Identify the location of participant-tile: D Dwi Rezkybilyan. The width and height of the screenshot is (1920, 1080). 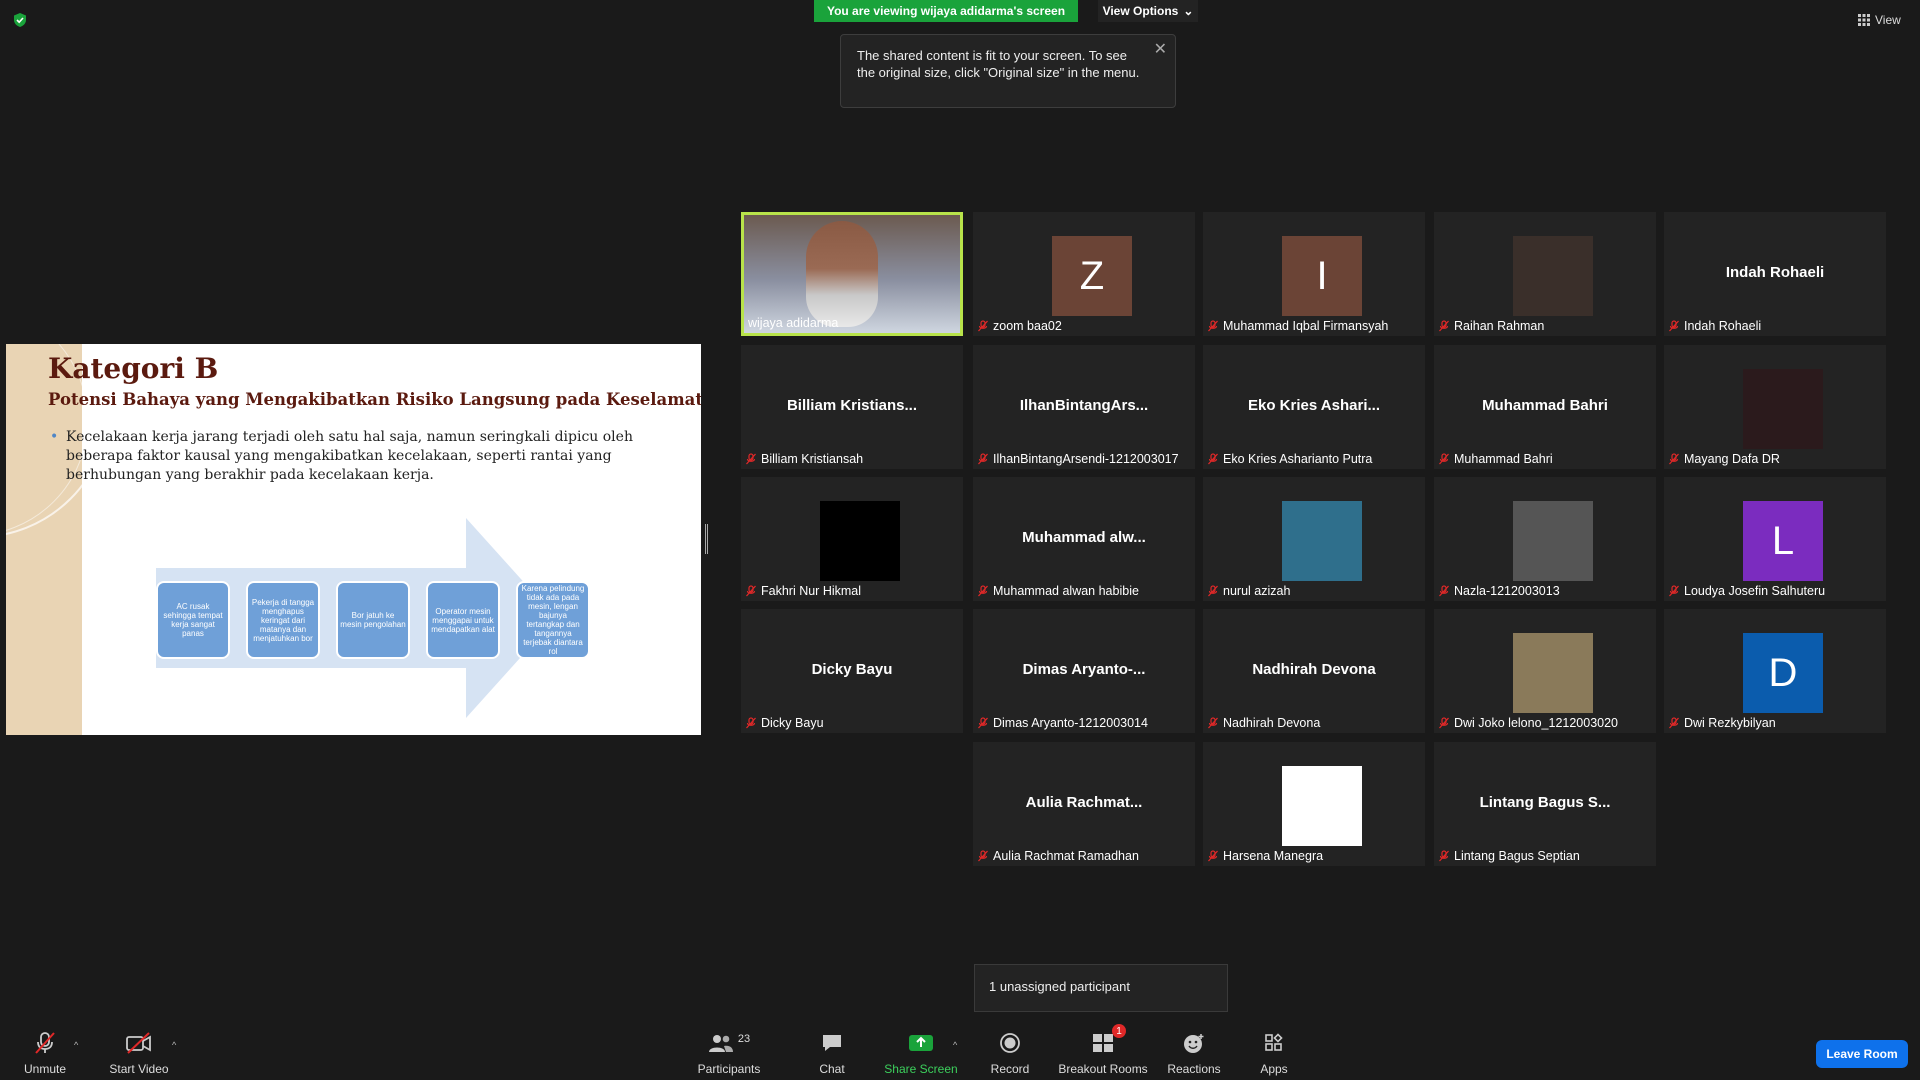
(1775, 671).